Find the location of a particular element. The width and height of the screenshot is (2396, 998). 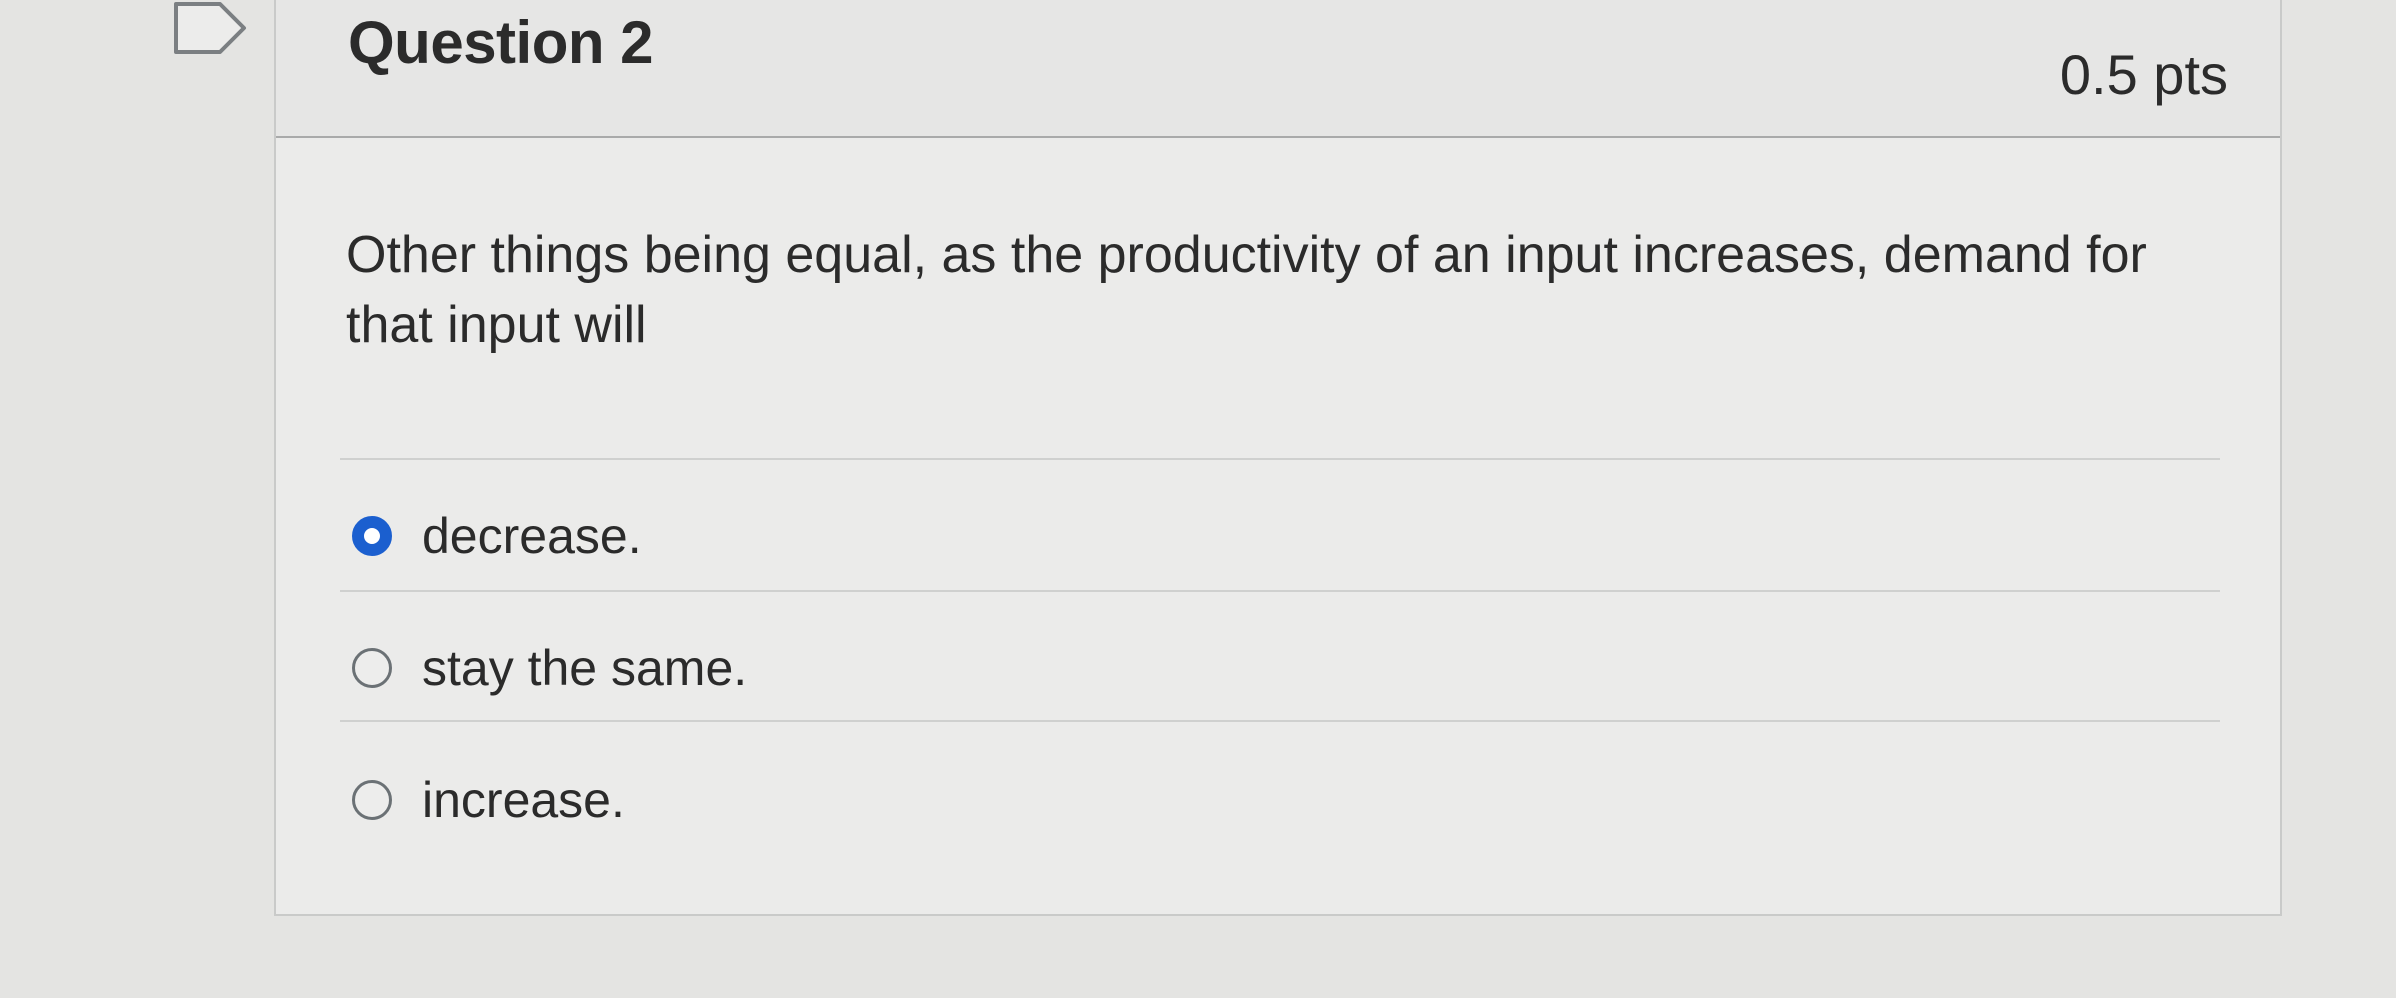

question-points: 0.5 pts is located at coordinates (2143, 74).